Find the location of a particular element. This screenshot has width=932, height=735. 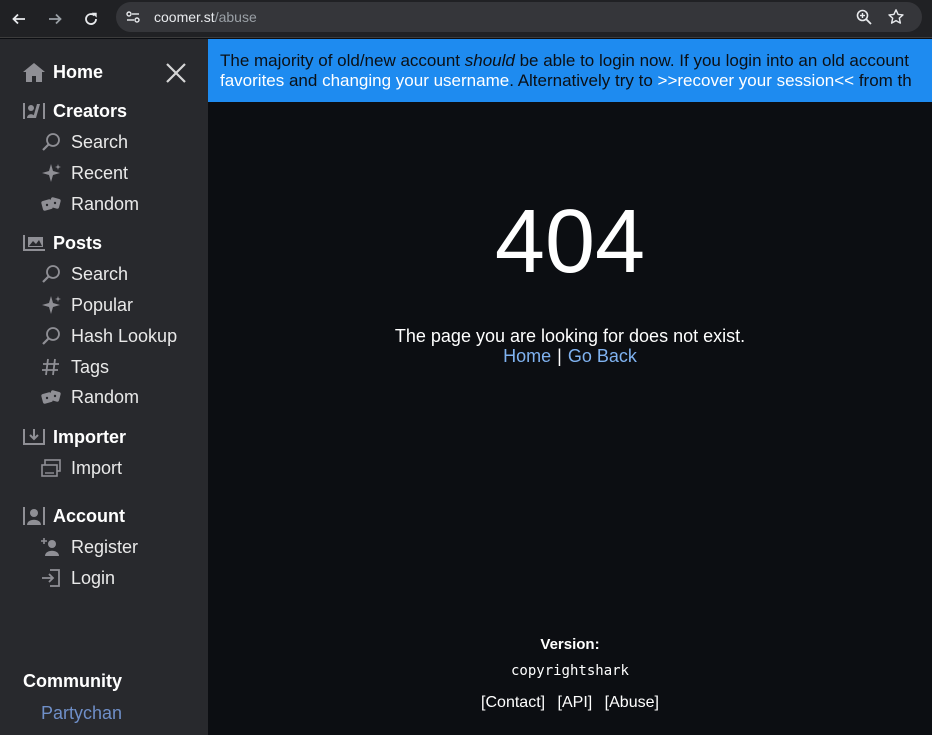

sidebar-item-posts-hash-lookup: Hash Lookup is located at coordinates (108, 336).